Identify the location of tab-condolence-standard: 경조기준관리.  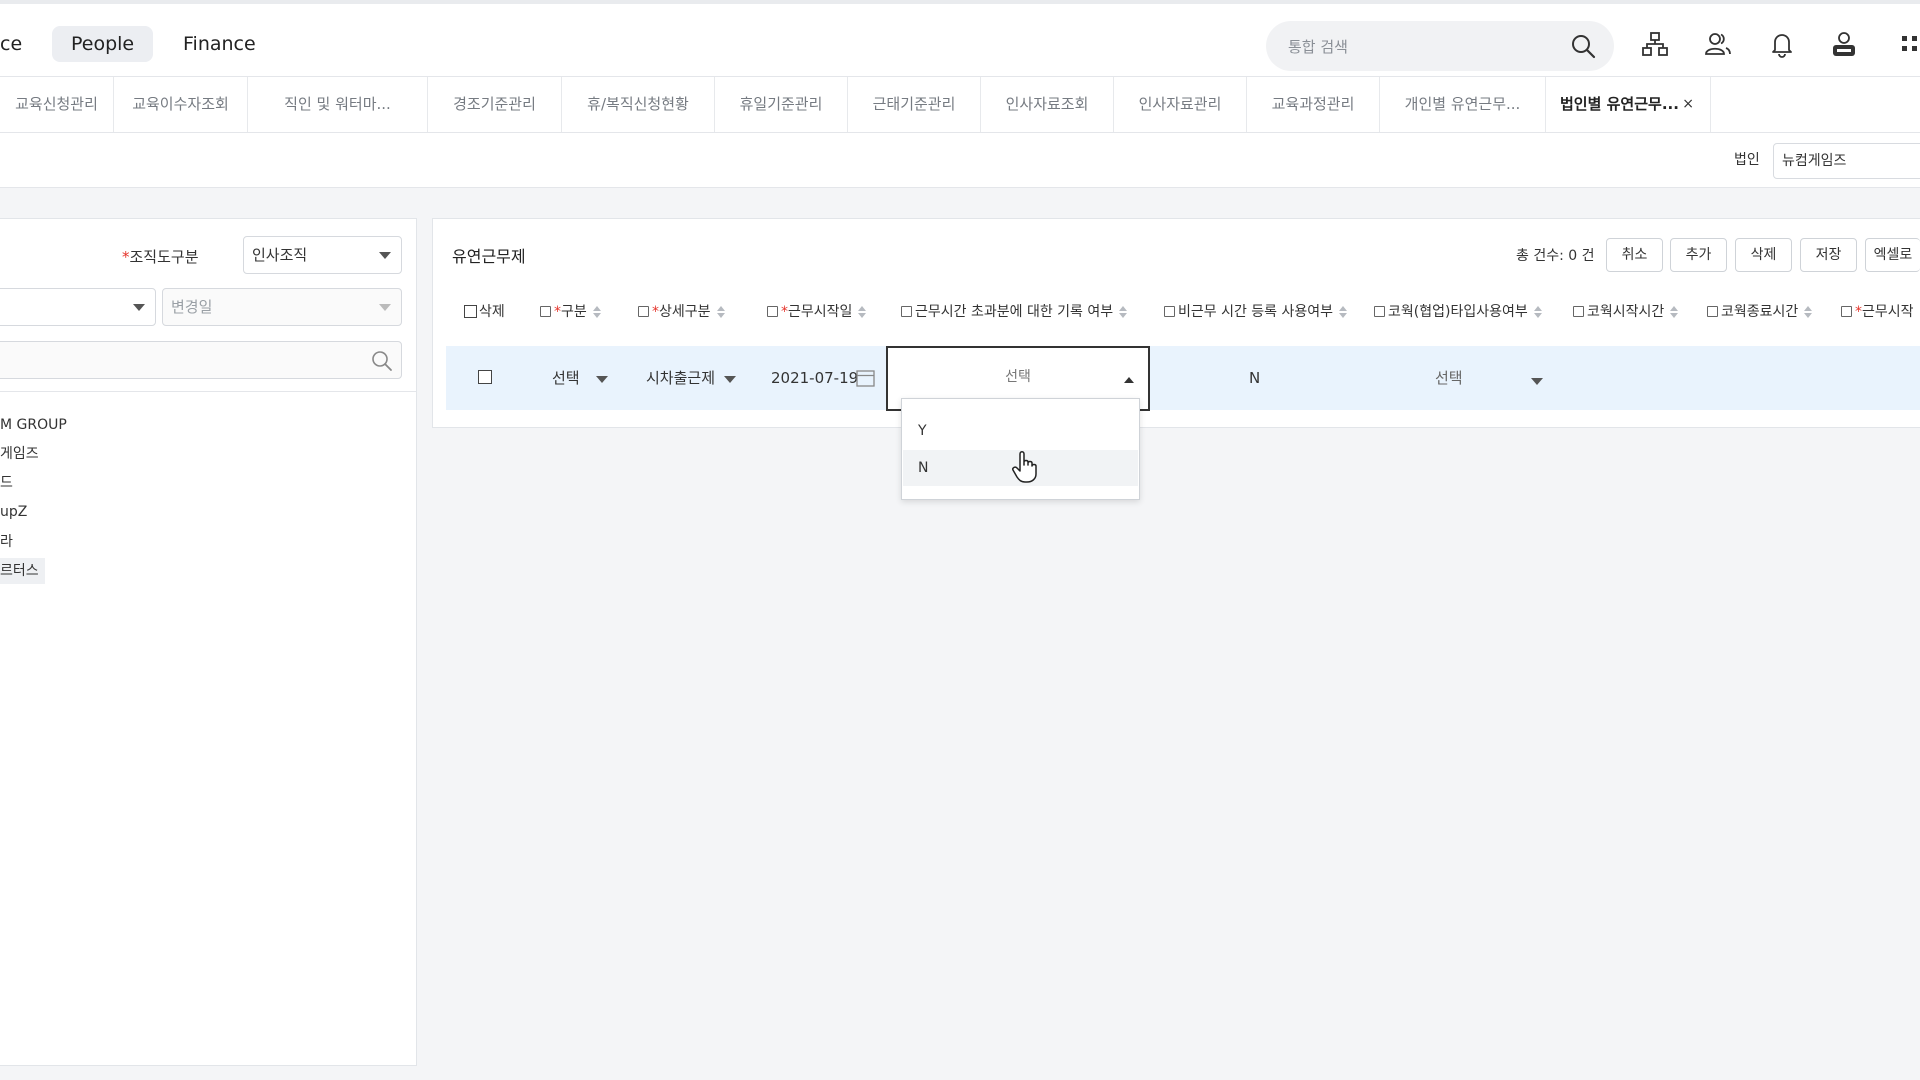
(495, 104).